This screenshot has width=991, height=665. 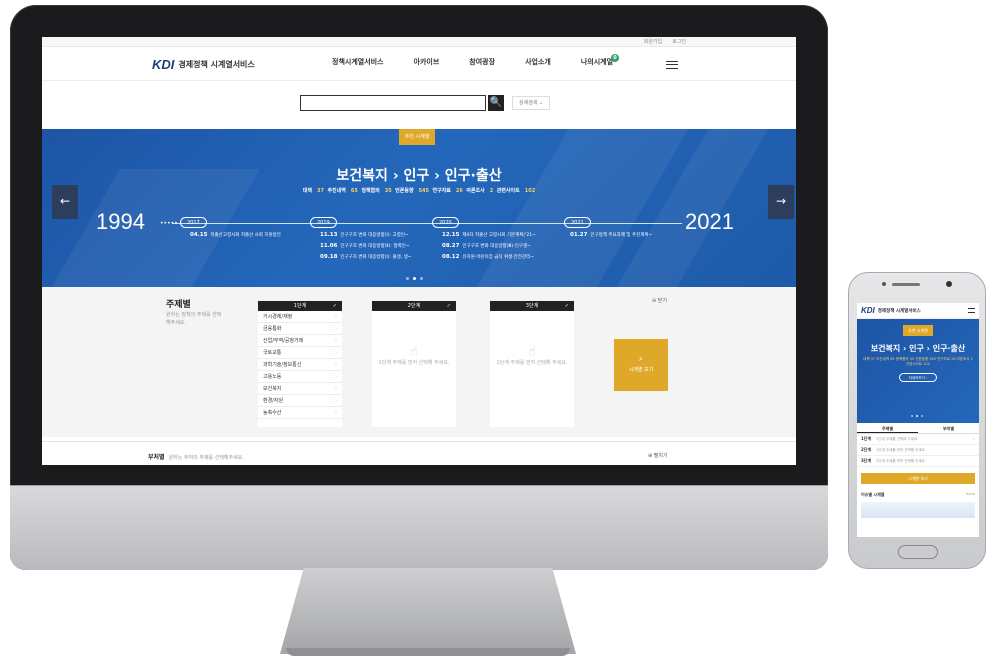 What do you see at coordinates (445, 222) in the screenshot?
I see `year-pill: 2020` at bounding box center [445, 222].